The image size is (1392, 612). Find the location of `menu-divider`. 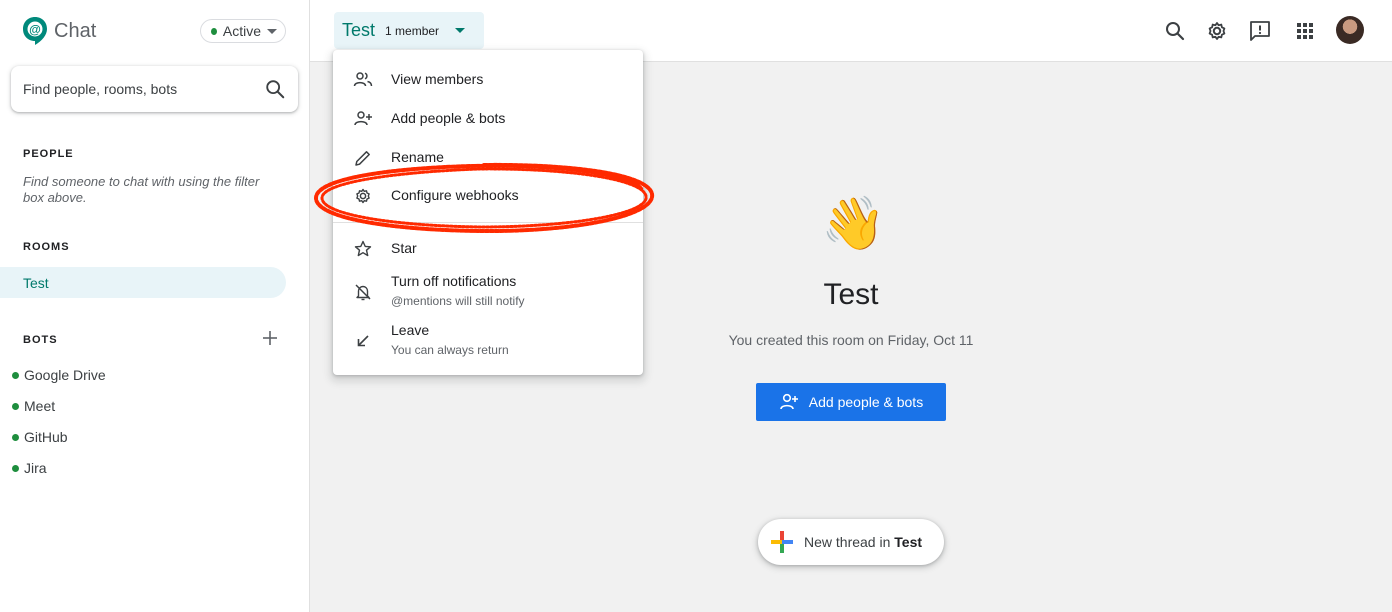

menu-divider is located at coordinates (488, 222).